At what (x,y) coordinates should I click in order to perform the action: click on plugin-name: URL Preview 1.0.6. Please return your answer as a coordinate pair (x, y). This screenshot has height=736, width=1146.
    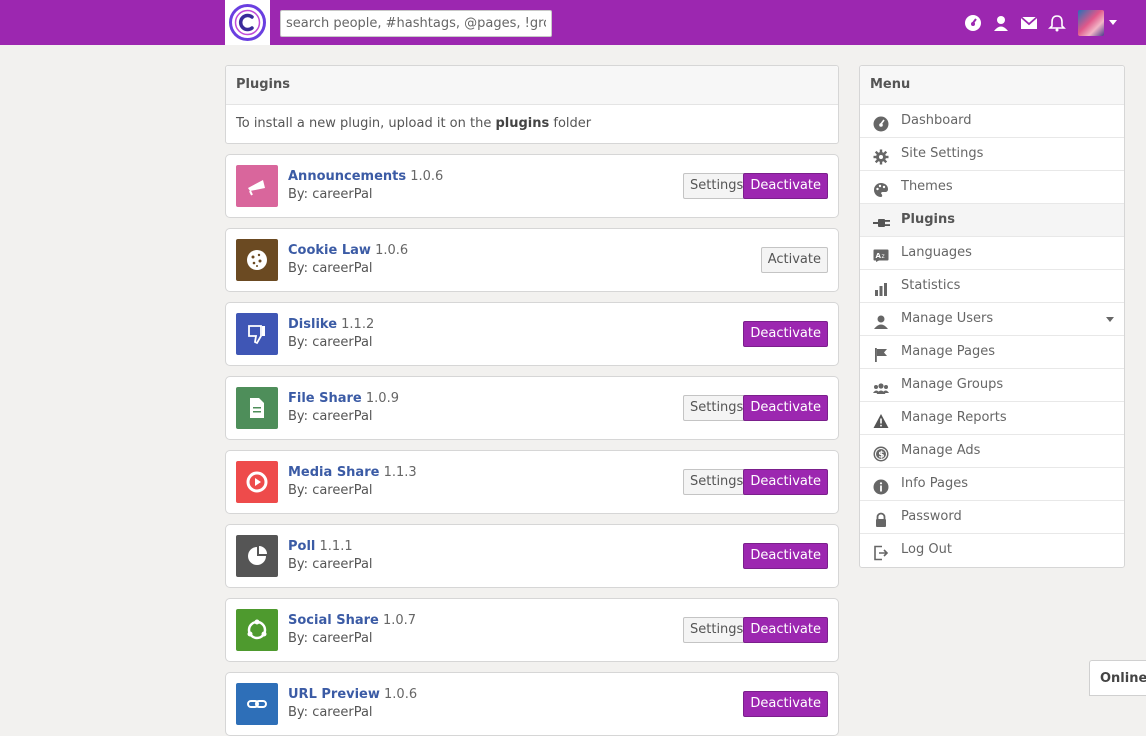
    Looking at the image, I should click on (352, 694).